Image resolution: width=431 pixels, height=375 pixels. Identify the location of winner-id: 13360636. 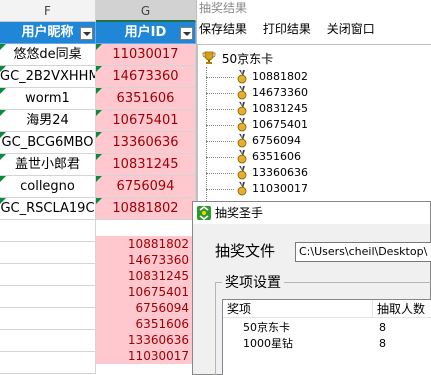
(280, 172).